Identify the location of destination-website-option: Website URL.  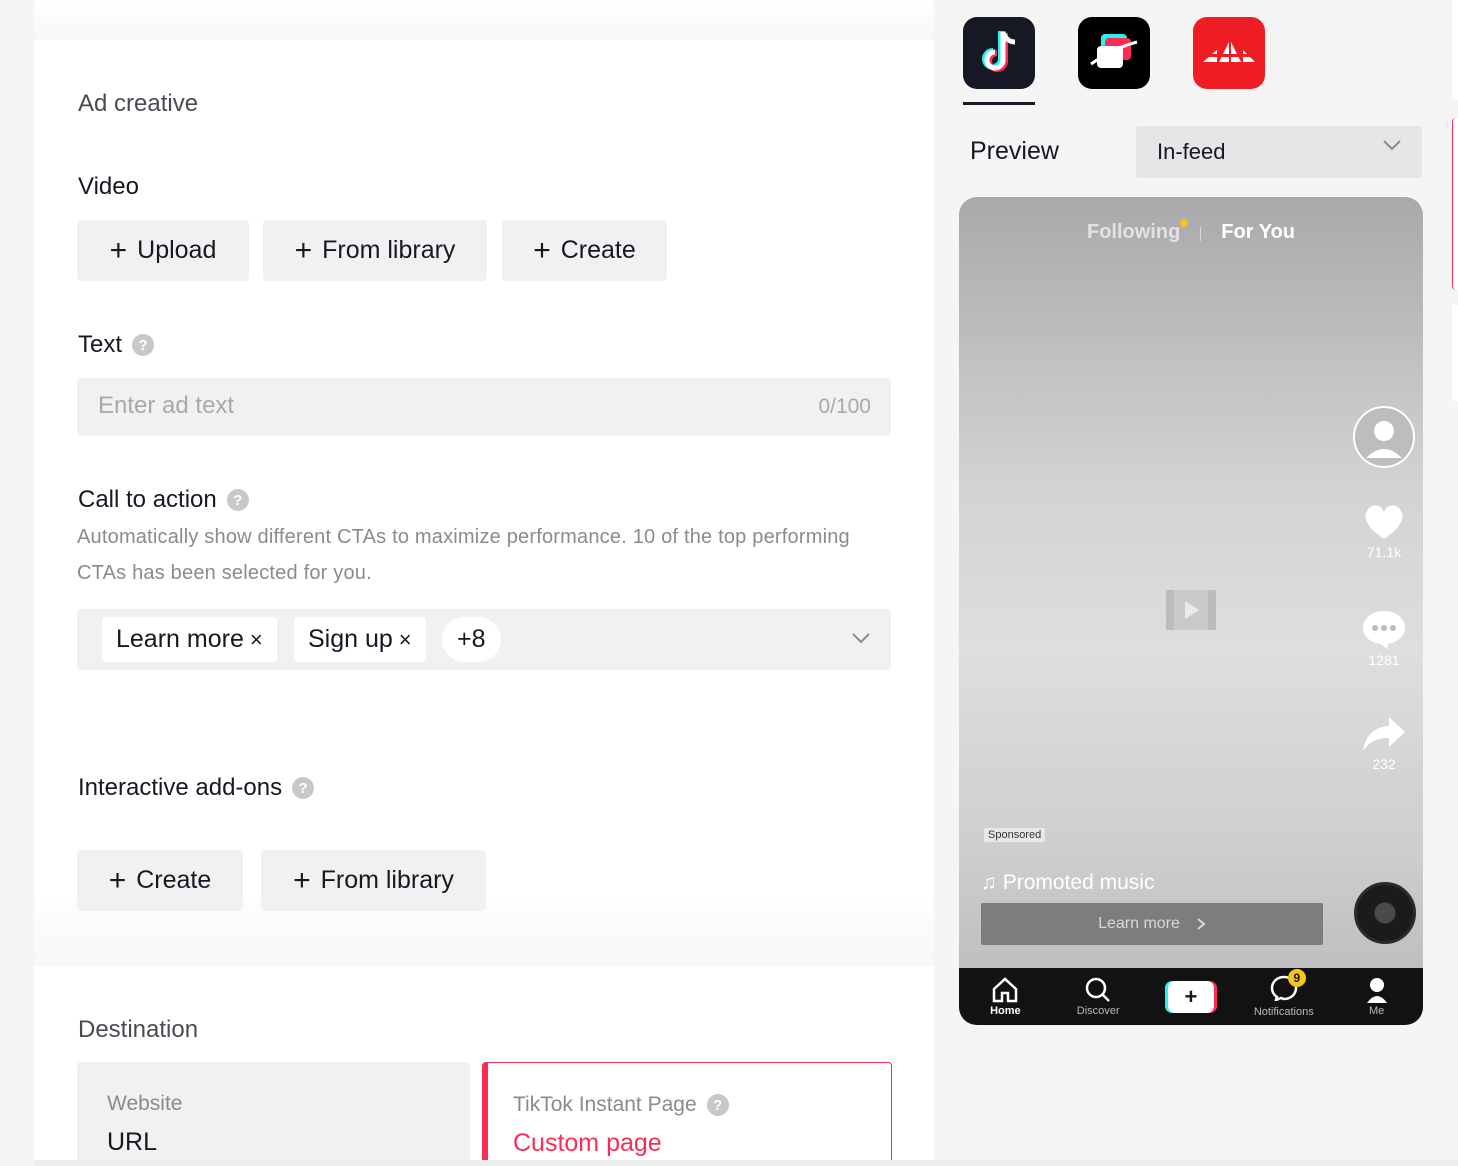
(273, 1114).